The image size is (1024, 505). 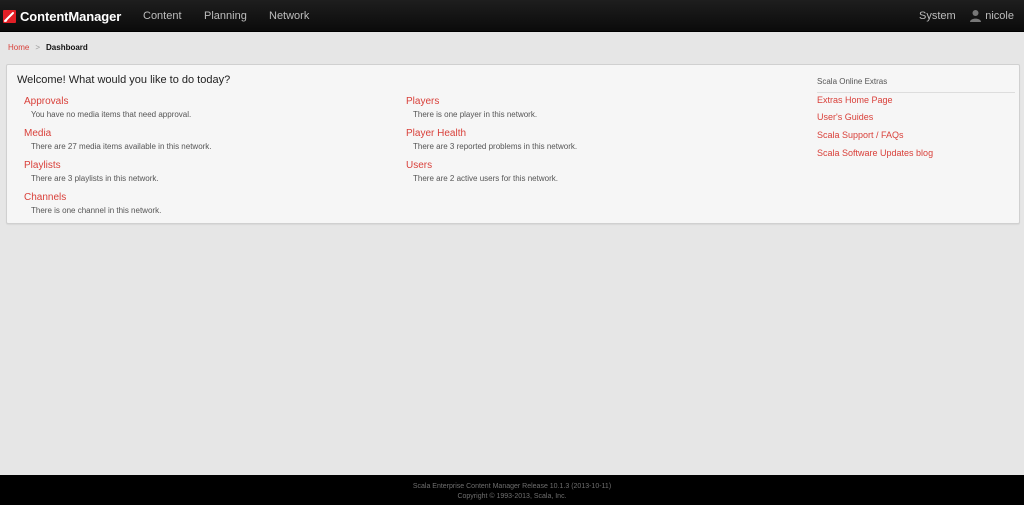 What do you see at coordinates (289, 16) in the screenshot?
I see `nav-network: Network` at bounding box center [289, 16].